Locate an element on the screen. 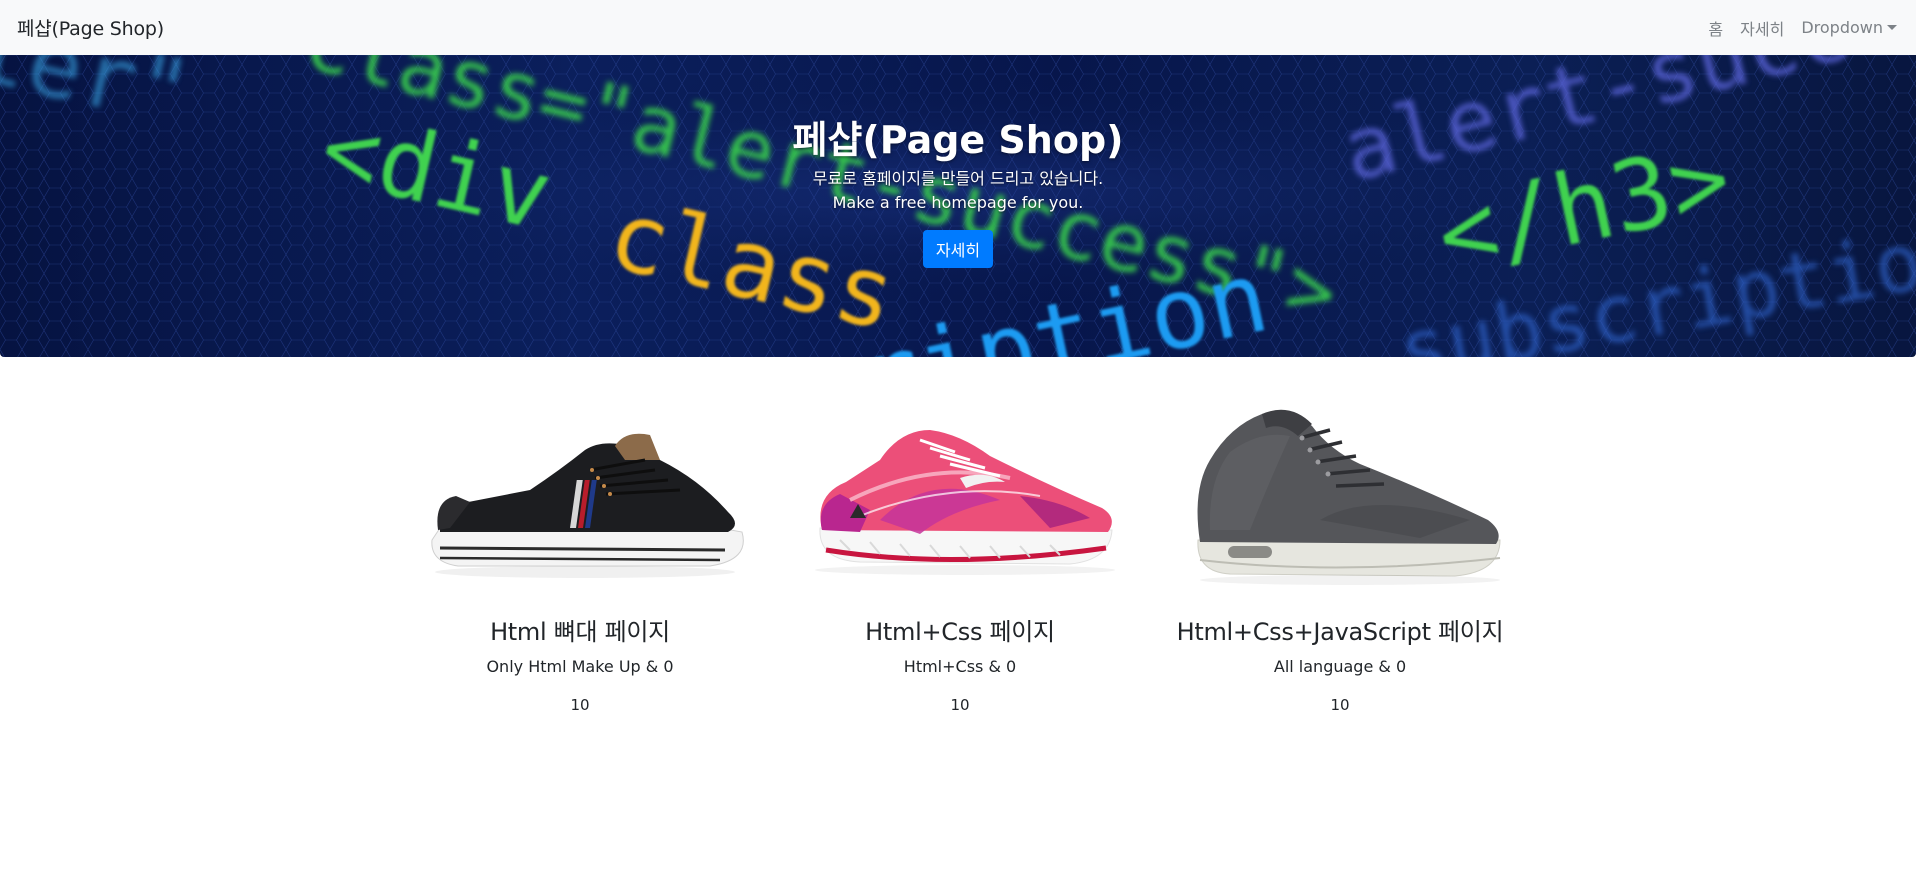 The height and width of the screenshot is (875, 1916). product-description: Html+Css & 0 is located at coordinates (960, 666).